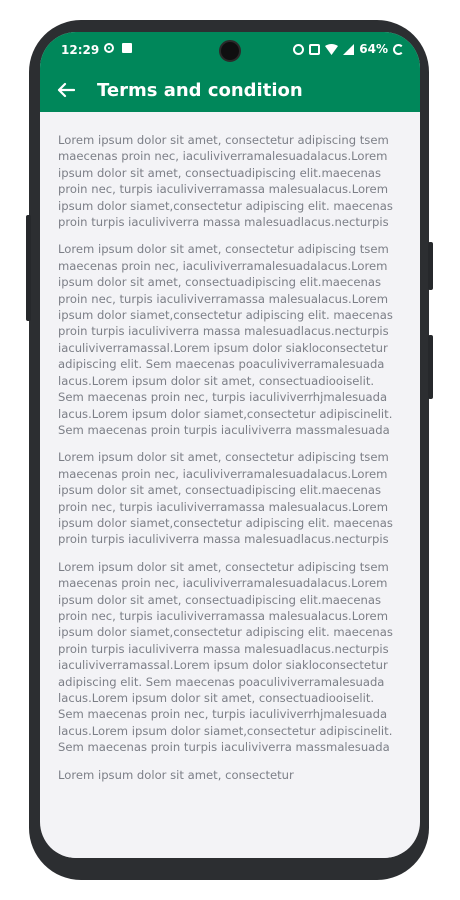 Image resolution: width=460 pixels, height=900 pixels. I want to click on record-icon, so click(109, 48).